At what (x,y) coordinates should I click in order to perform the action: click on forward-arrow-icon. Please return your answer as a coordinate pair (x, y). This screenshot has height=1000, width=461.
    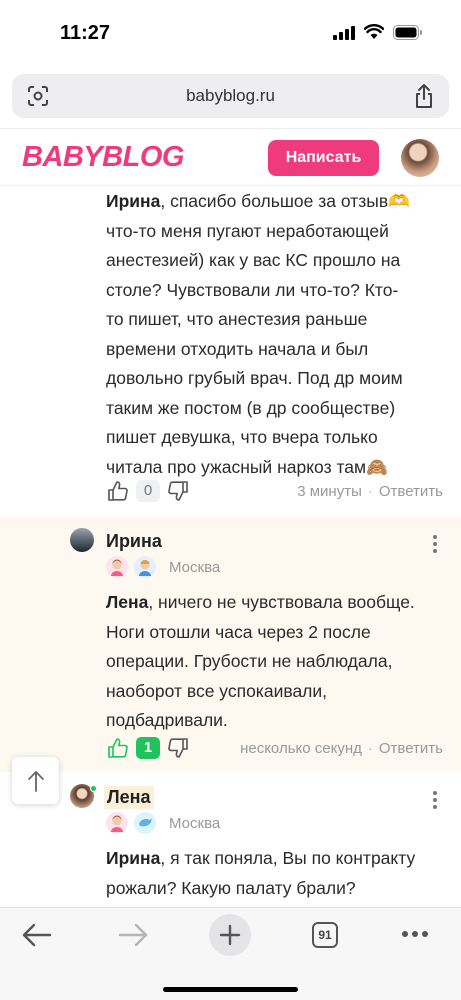
    Looking at the image, I should click on (133, 935).